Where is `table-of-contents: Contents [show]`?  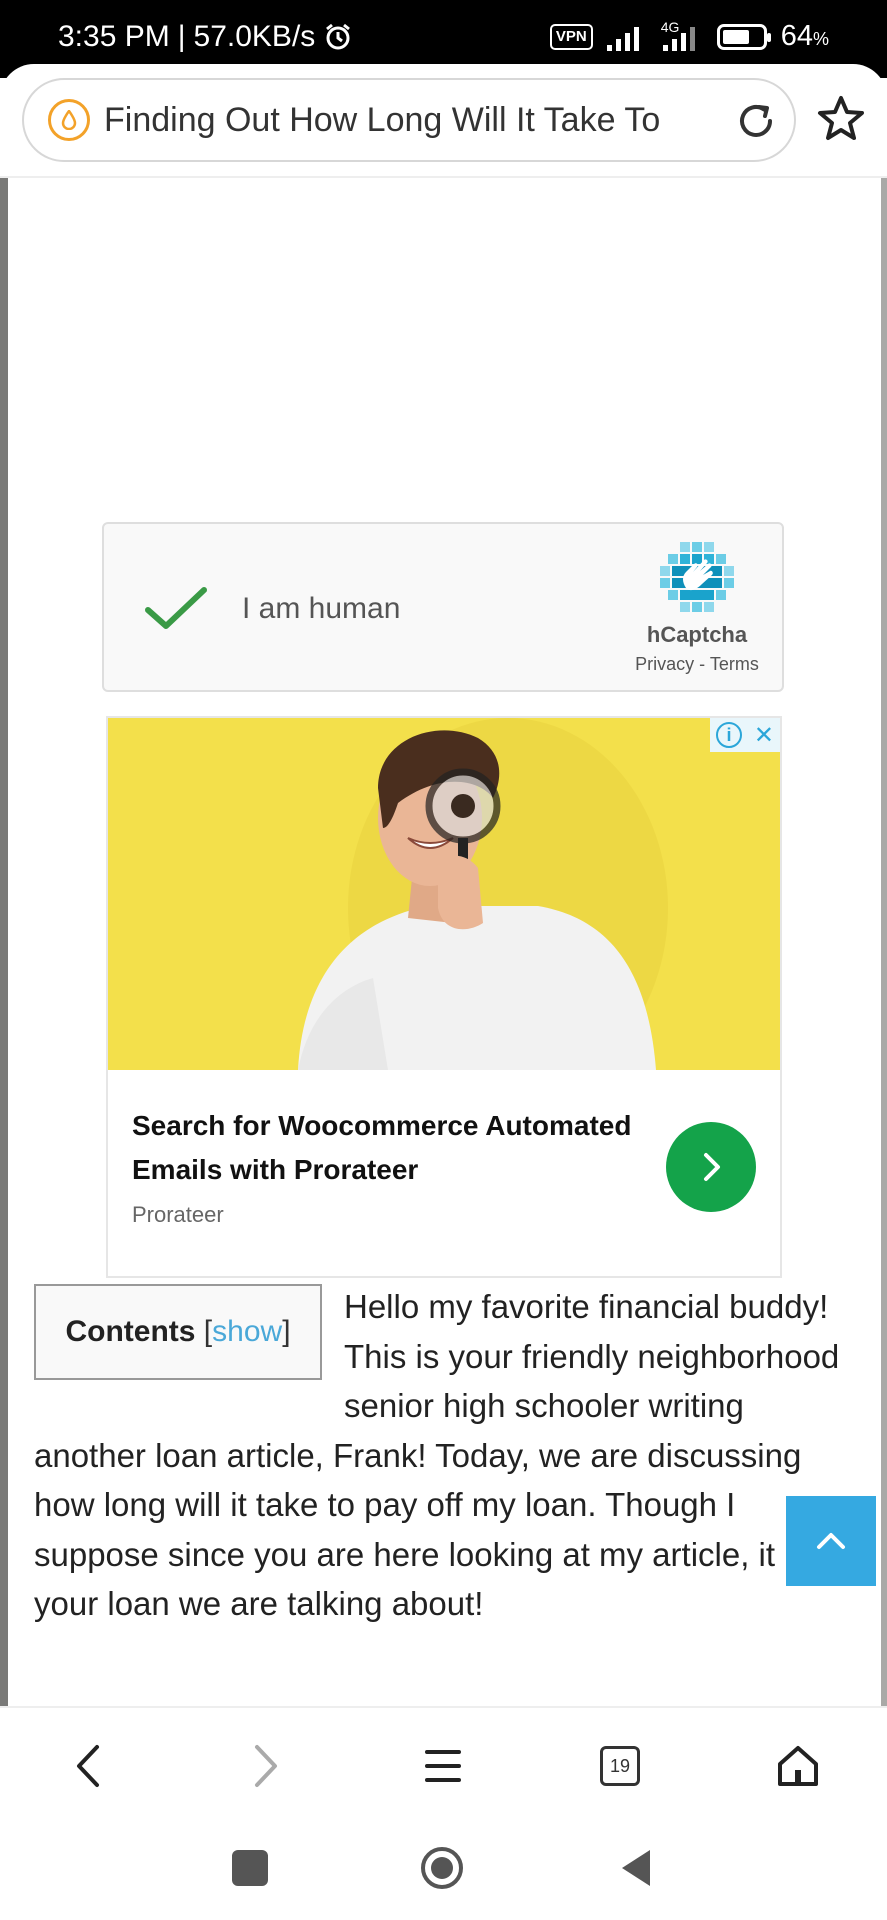 table-of-contents: Contents [show] is located at coordinates (178, 1332).